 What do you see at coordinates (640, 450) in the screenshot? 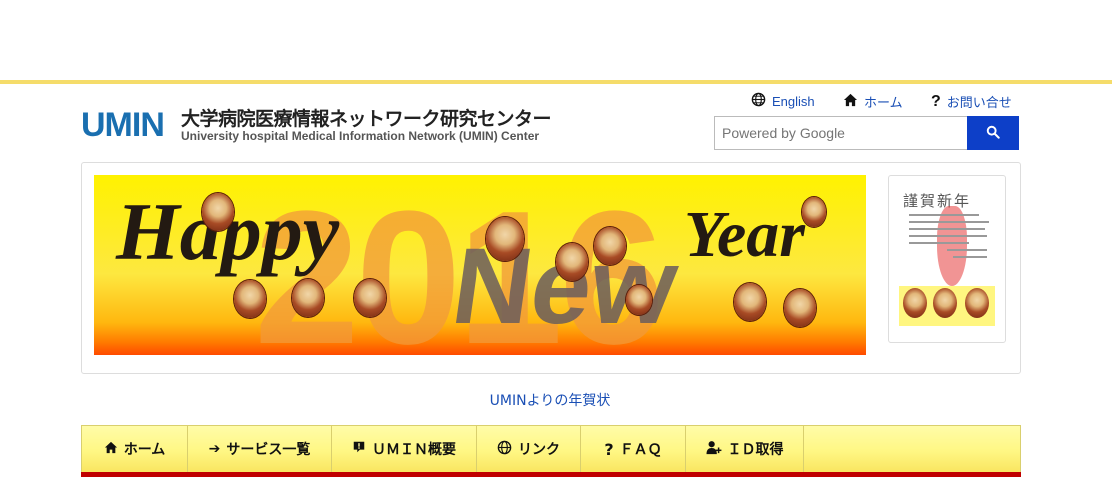
I see `nav-item-label: ＦＡＱ` at bounding box center [640, 450].